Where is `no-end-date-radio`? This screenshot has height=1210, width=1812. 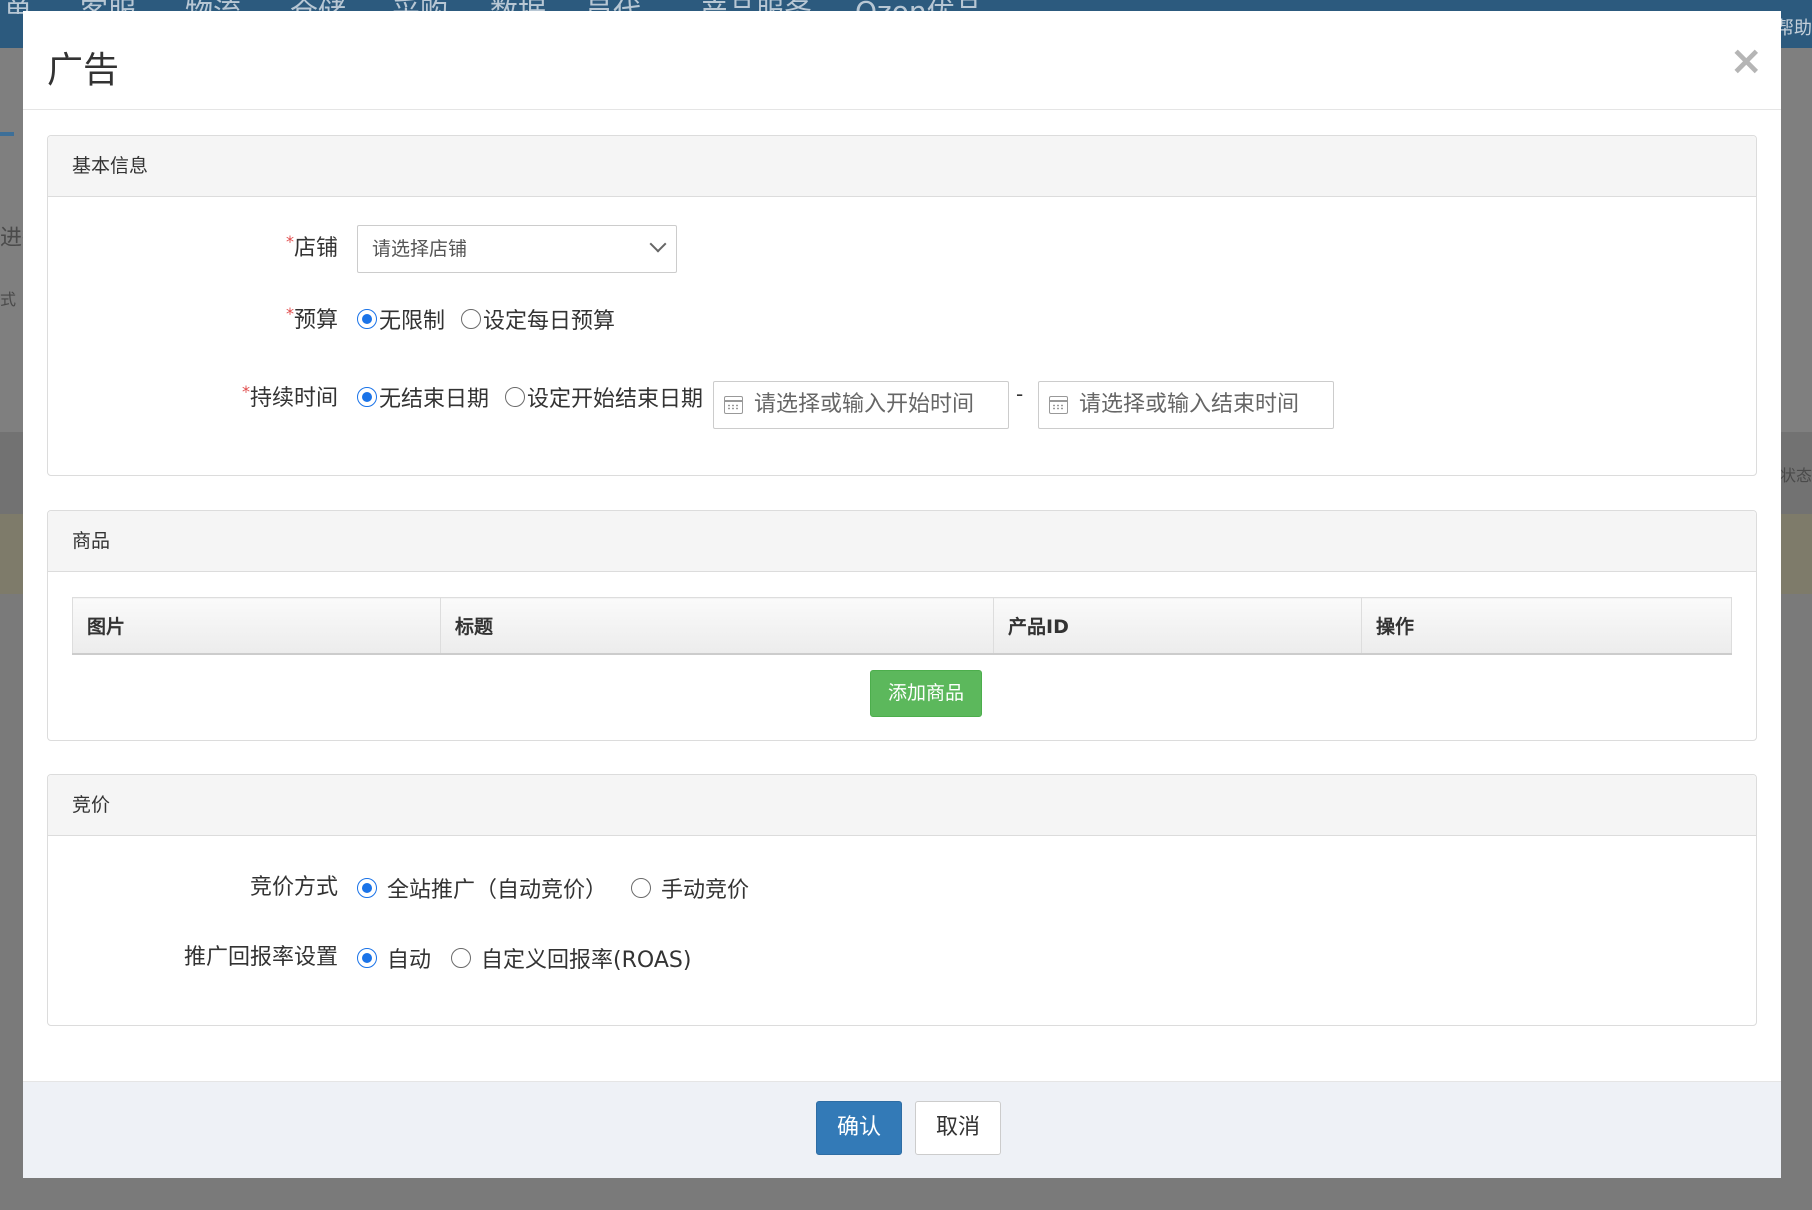 no-end-date-radio is located at coordinates (367, 397).